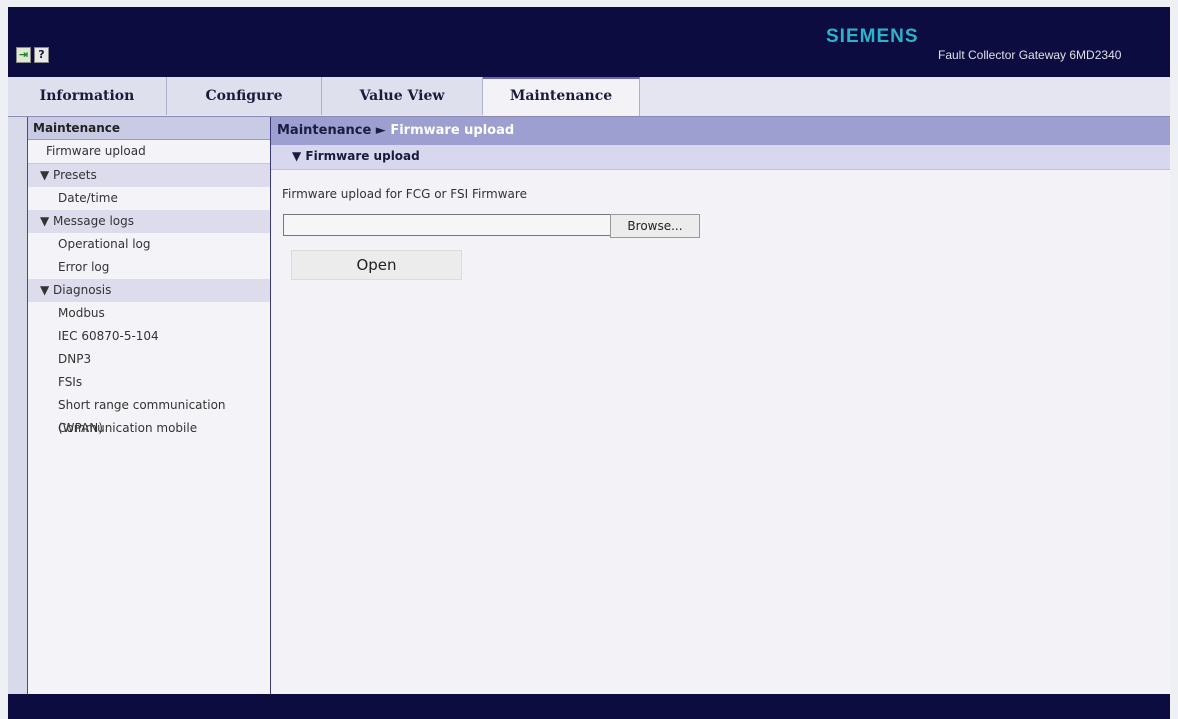 This screenshot has height=719, width=1178. I want to click on sidebar-item-fsis: FSIs, so click(149, 382).